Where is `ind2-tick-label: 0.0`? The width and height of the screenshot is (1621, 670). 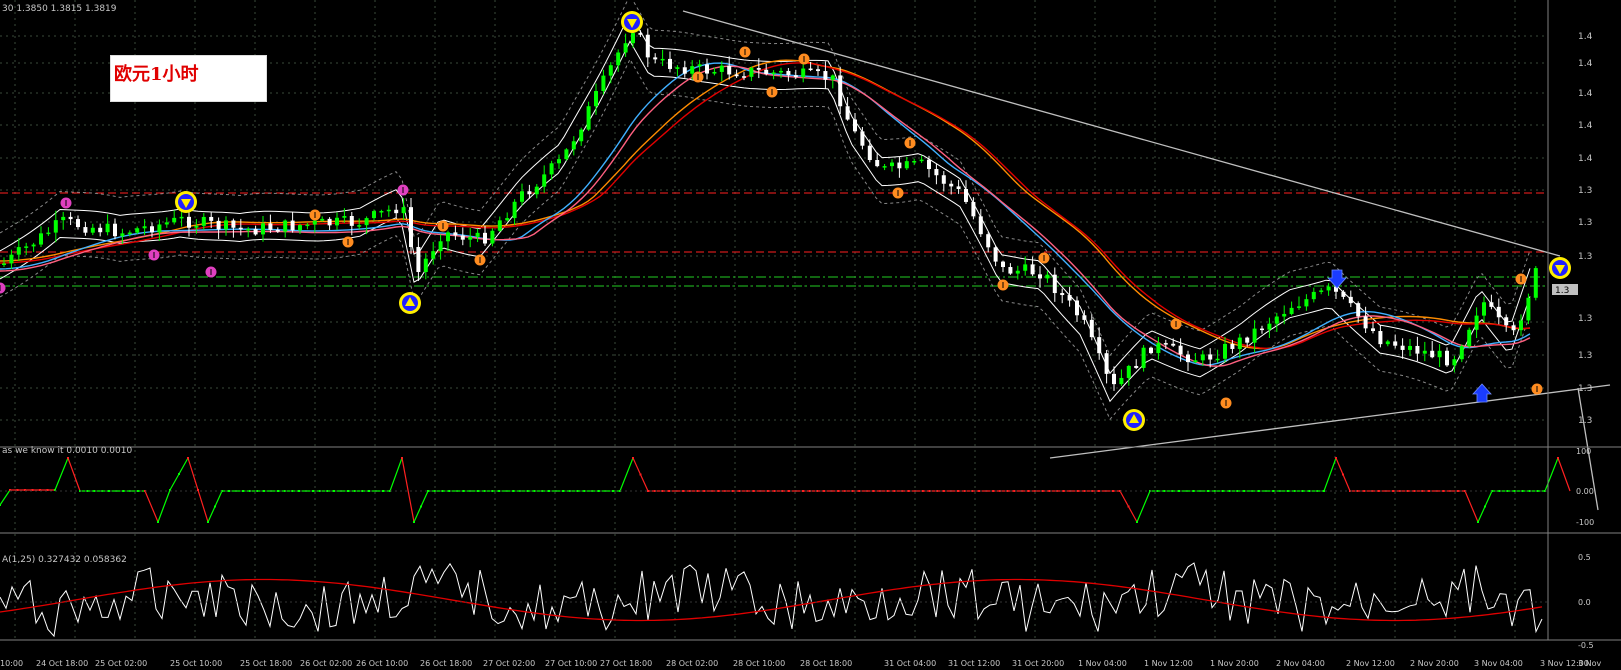
ind2-tick-label: 0.0 is located at coordinates (1584, 602).